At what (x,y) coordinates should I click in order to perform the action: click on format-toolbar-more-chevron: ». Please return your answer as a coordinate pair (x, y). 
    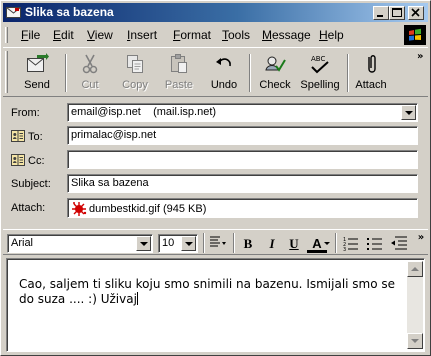
    Looking at the image, I should click on (421, 241).